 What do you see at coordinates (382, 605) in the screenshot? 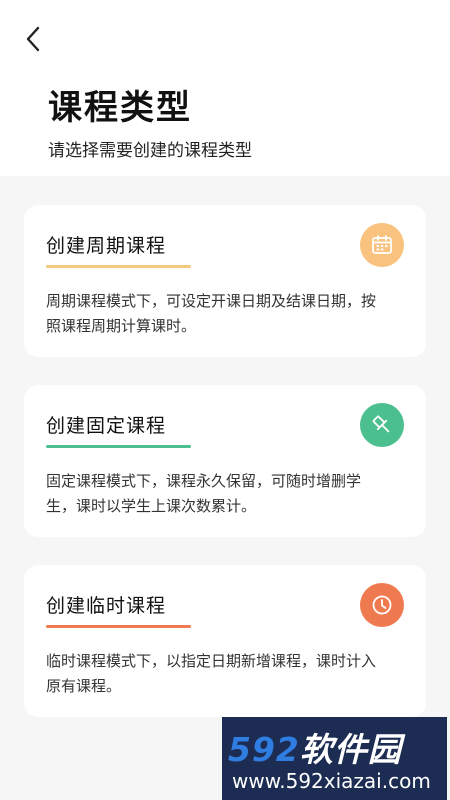
I see `clock-icon` at bounding box center [382, 605].